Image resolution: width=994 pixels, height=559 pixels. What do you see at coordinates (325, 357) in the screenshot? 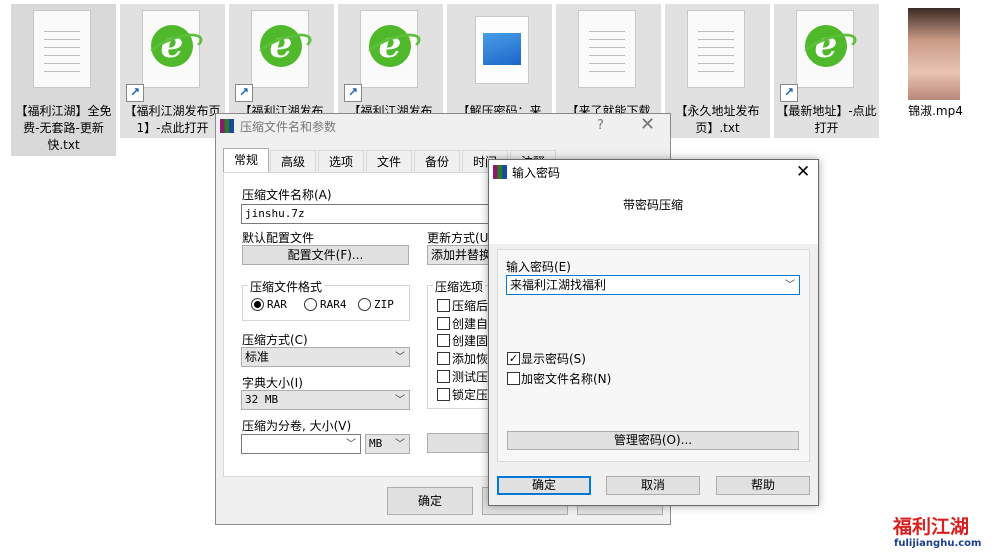
I see `method-select: 标准 ﹀` at bounding box center [325, 357].